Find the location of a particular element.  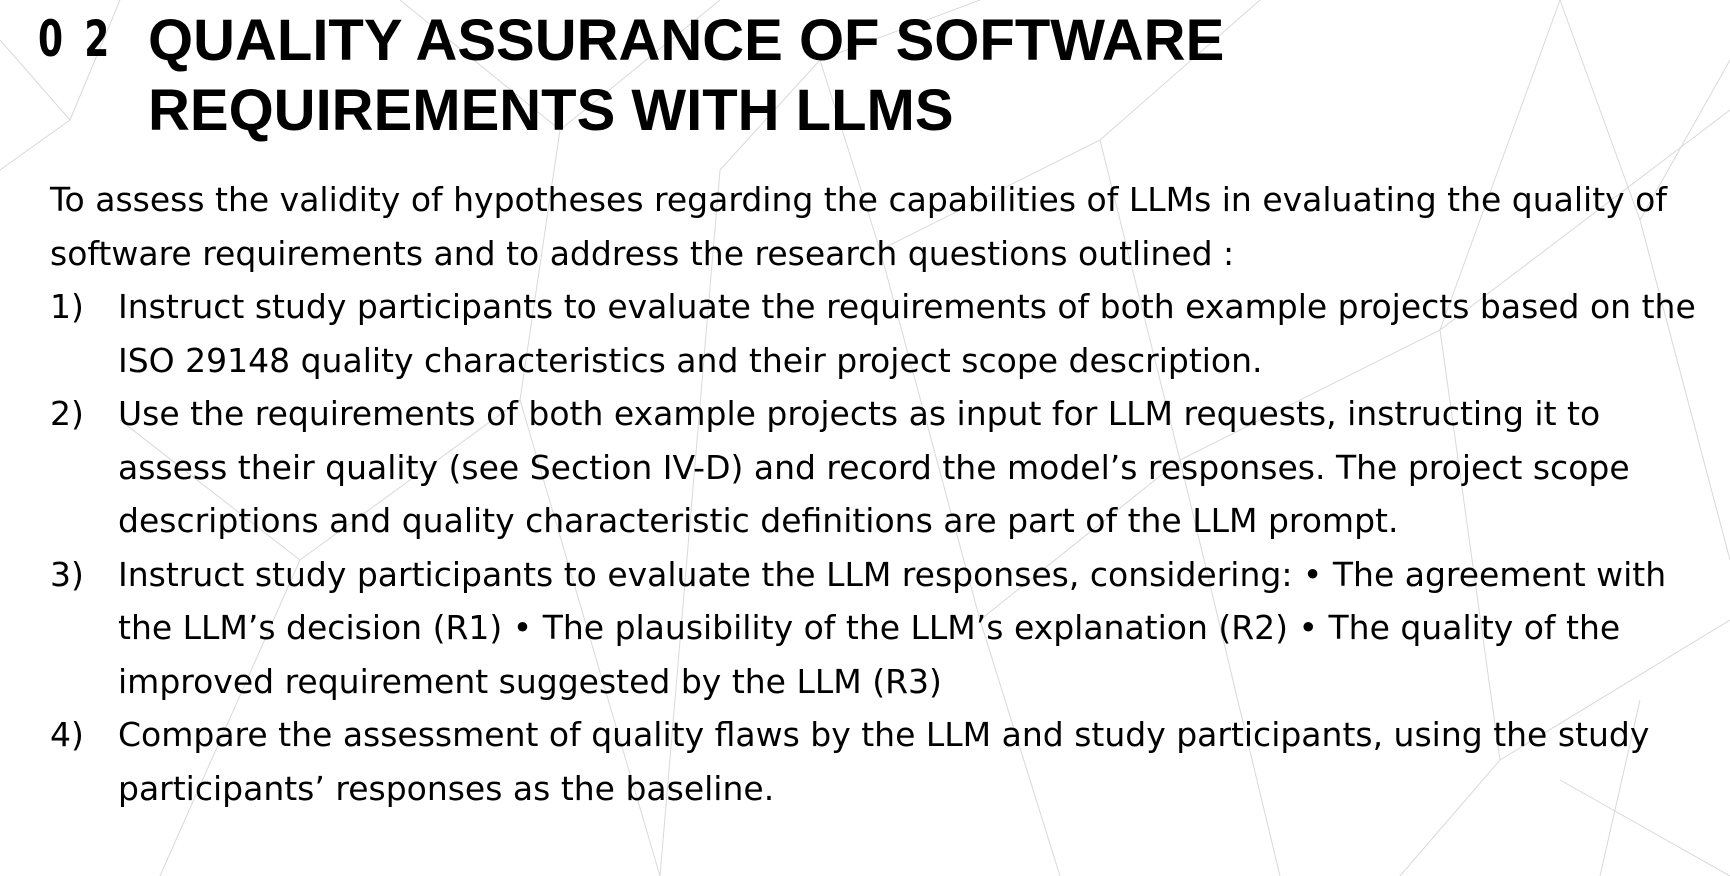

list-item-number: 1) is located at coordinates (67, 306).